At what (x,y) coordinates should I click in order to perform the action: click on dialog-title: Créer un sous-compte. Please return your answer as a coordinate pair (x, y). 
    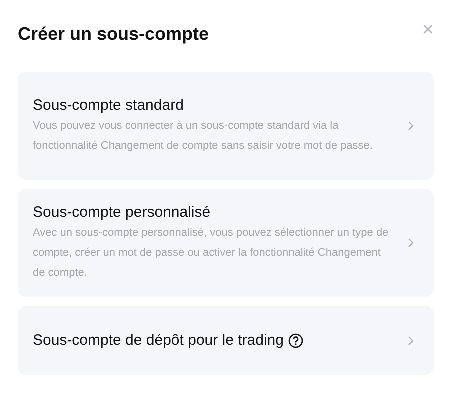
    Looking at the image, I should click on (114, 34).